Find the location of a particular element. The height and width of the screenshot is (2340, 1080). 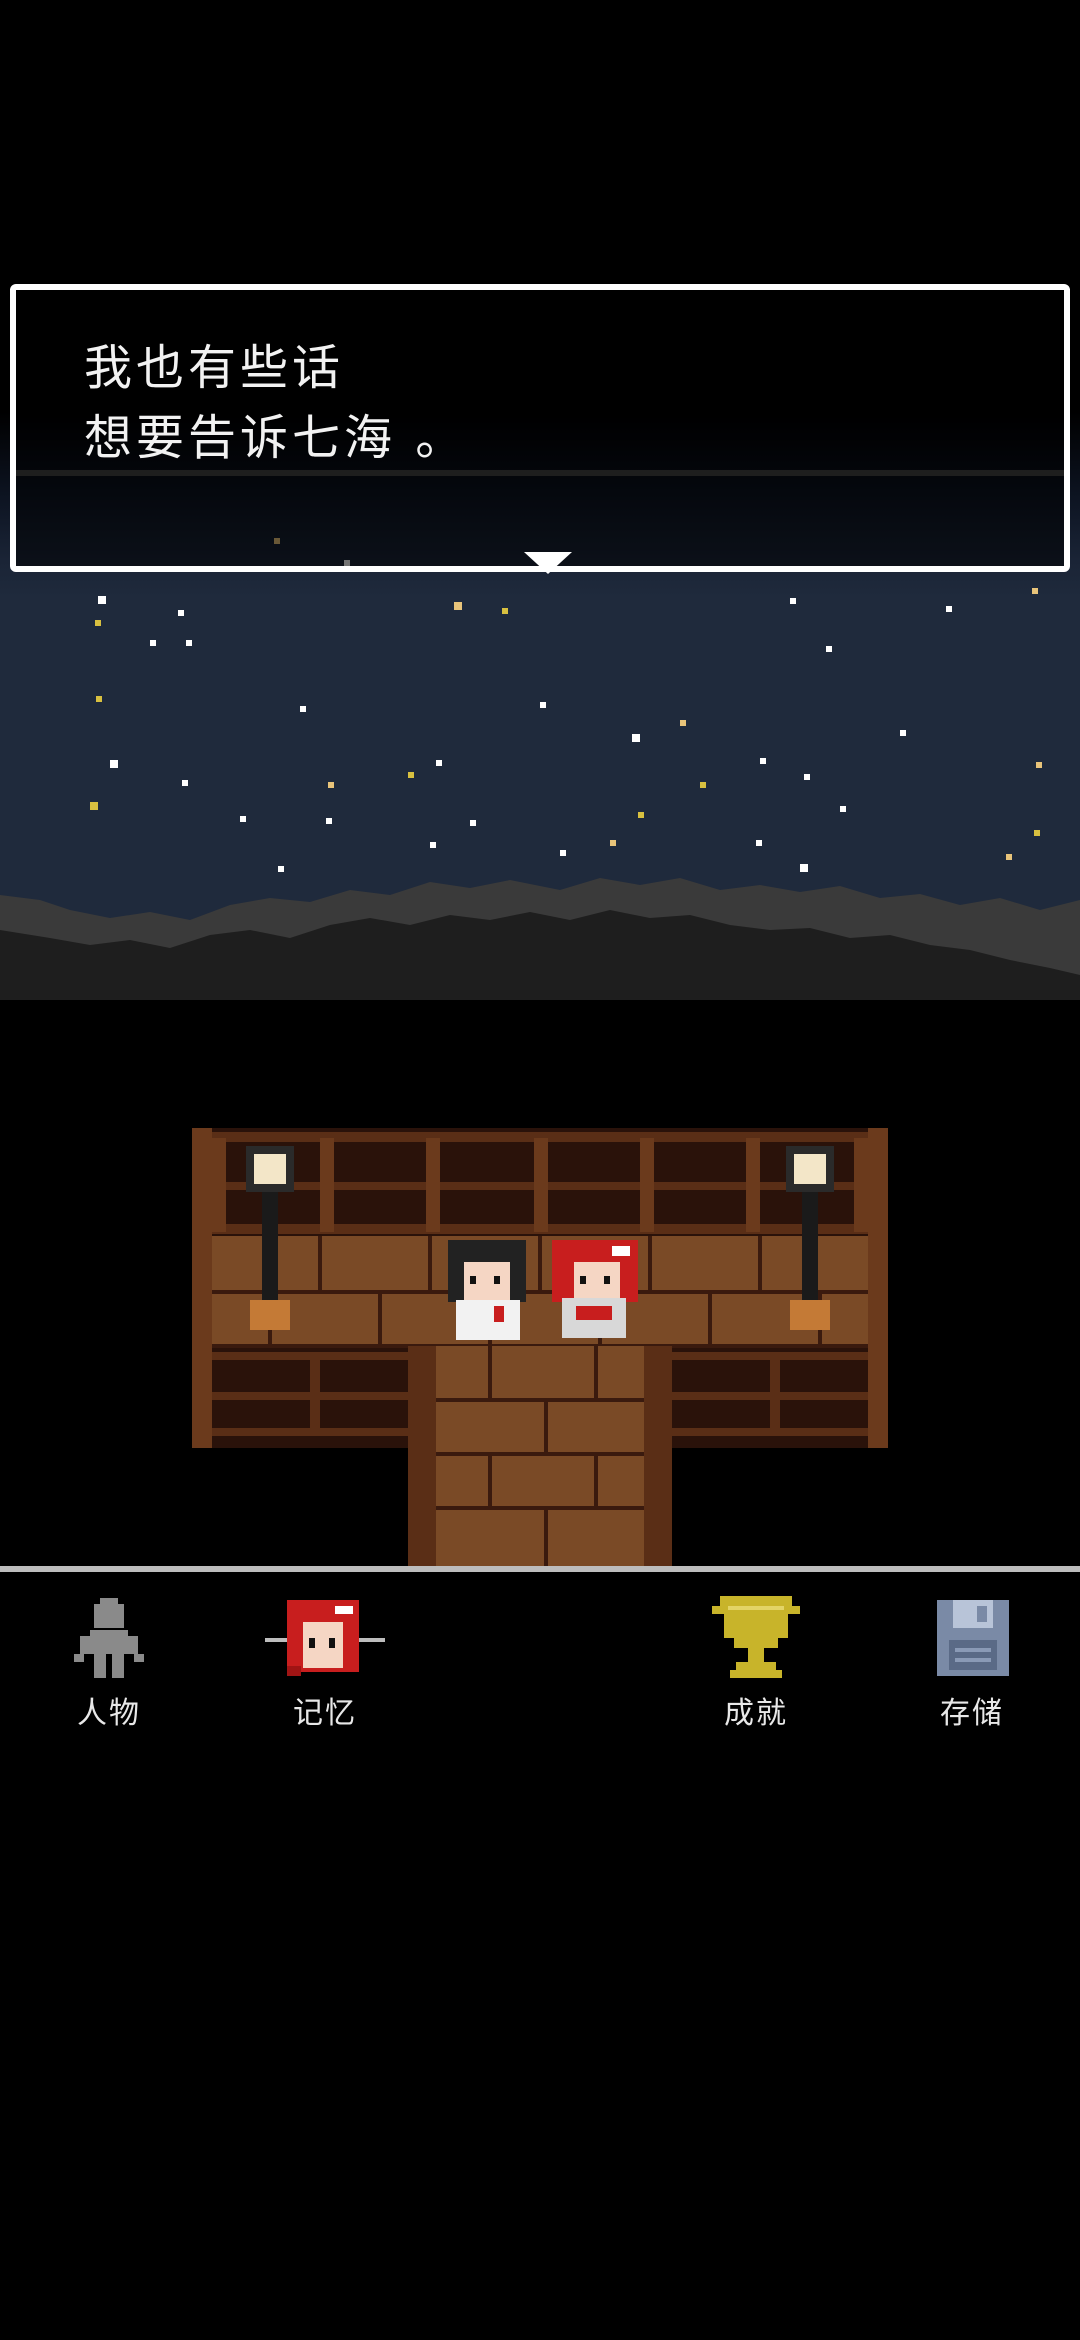

menu-item-achievements: 成就 is located at coordinates (756, 1657).